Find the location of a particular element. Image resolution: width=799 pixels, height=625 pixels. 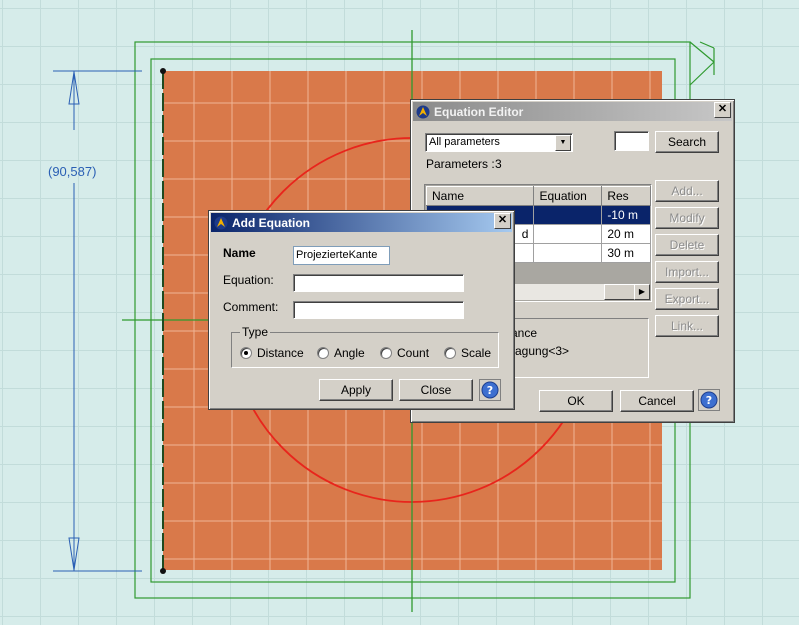

modify-button: Modify is located at coordinates (687, 218).